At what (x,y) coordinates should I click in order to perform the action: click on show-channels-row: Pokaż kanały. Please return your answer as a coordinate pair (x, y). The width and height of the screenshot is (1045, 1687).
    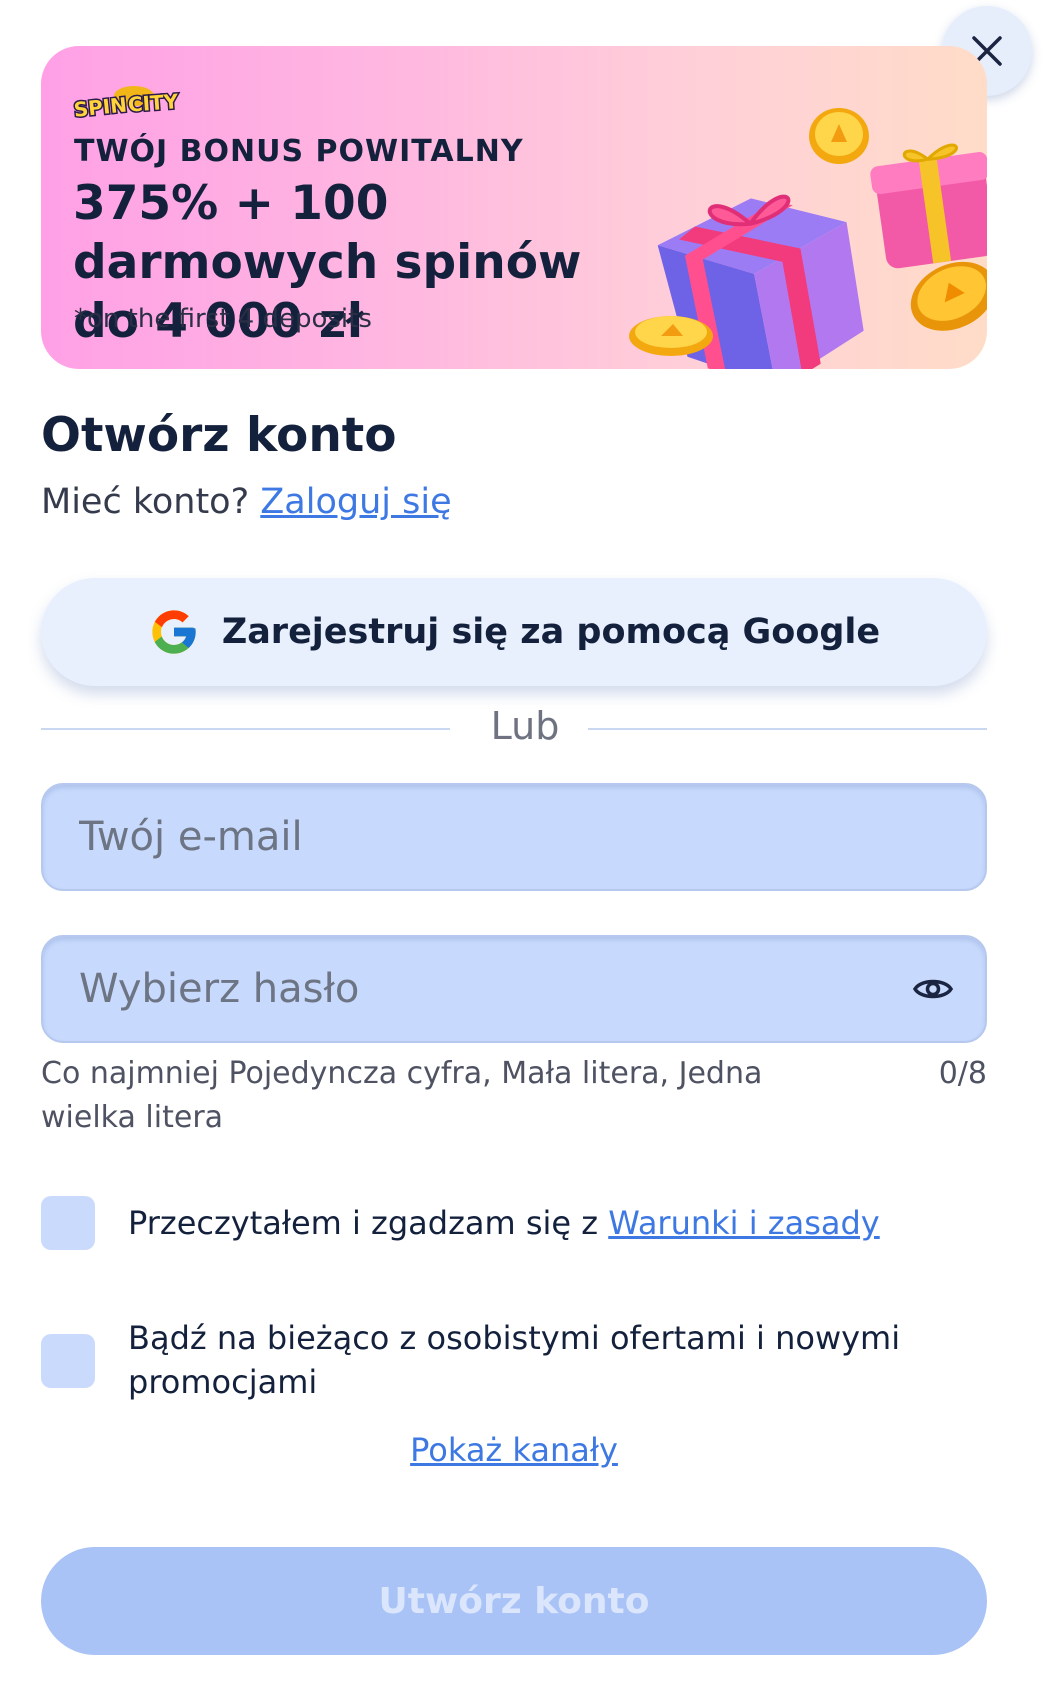
    Looking at the image, I should click on (514, 1450).